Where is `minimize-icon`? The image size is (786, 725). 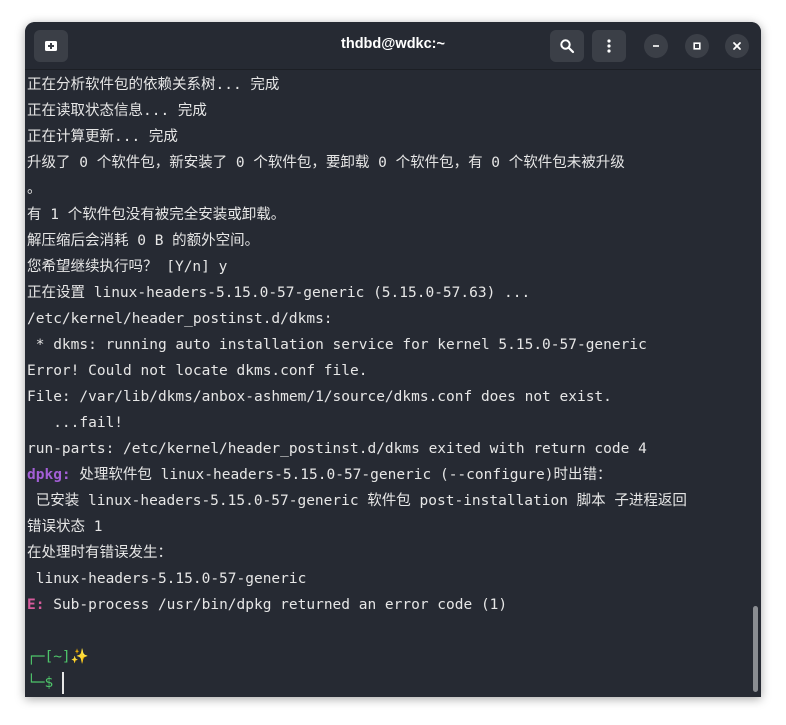
minimize-icon is located at coordinates (656, 46).